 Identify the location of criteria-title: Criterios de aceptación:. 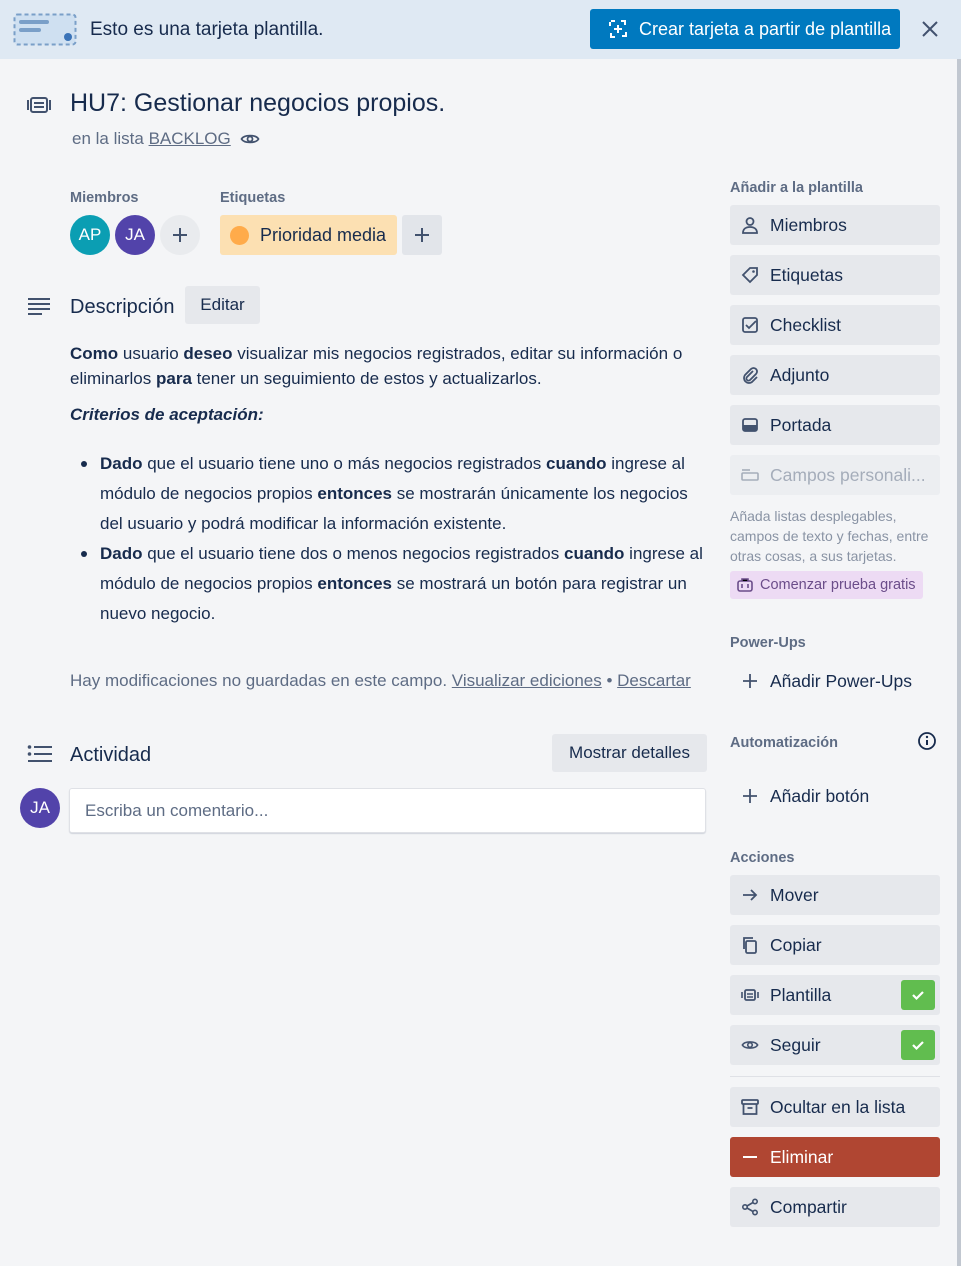
(167, 414).